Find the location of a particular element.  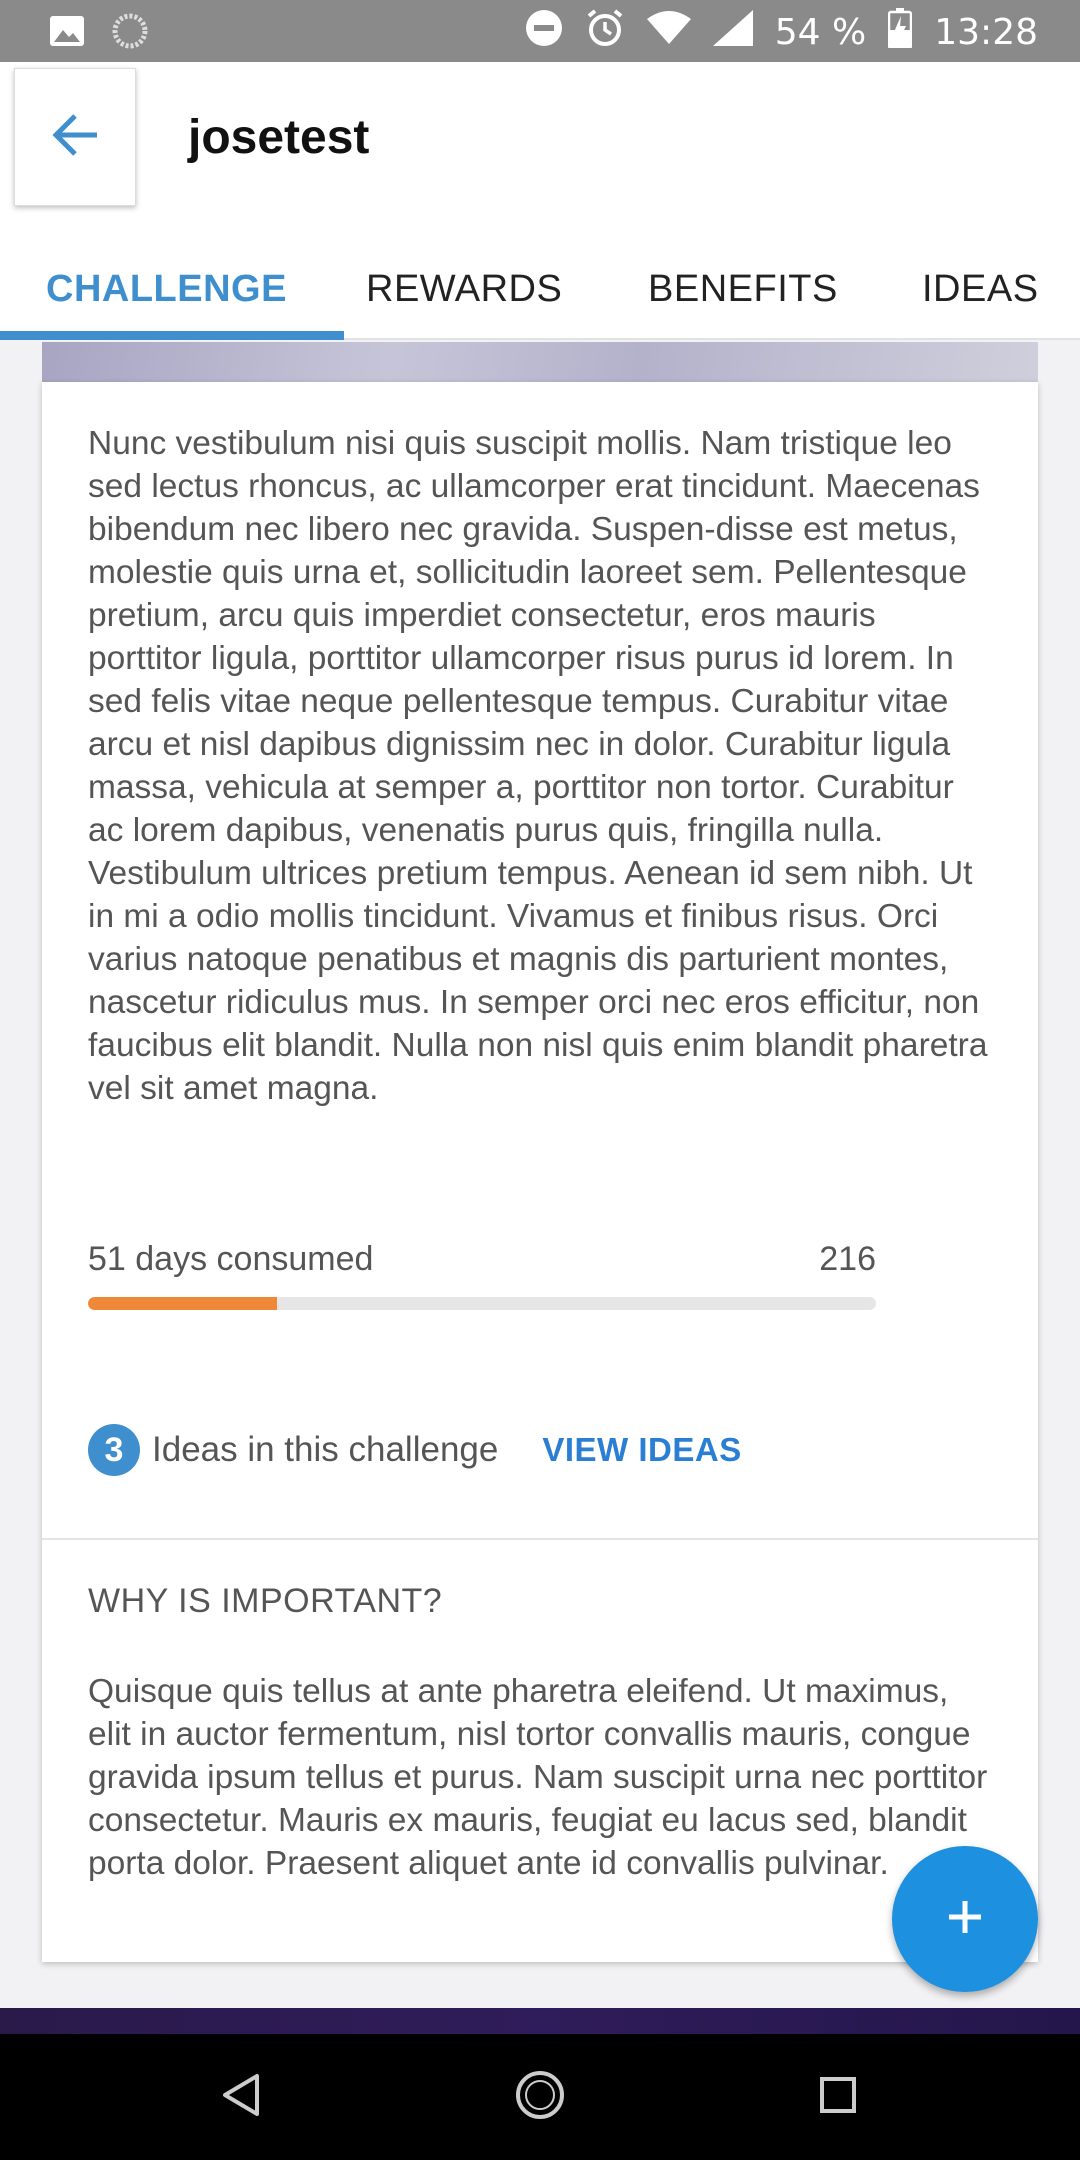

nav-home-circle-icon is located at coordinates (540, 2097).